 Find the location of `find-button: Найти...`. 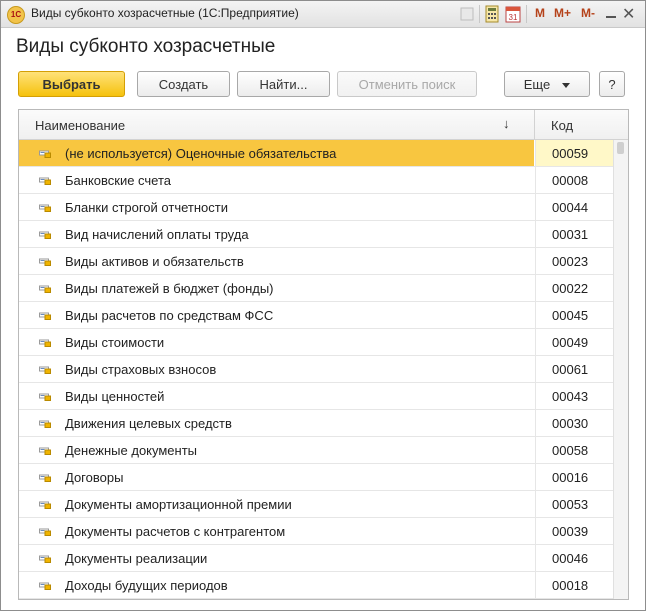

find-button: Найти... is located at coordinates (283, 84).